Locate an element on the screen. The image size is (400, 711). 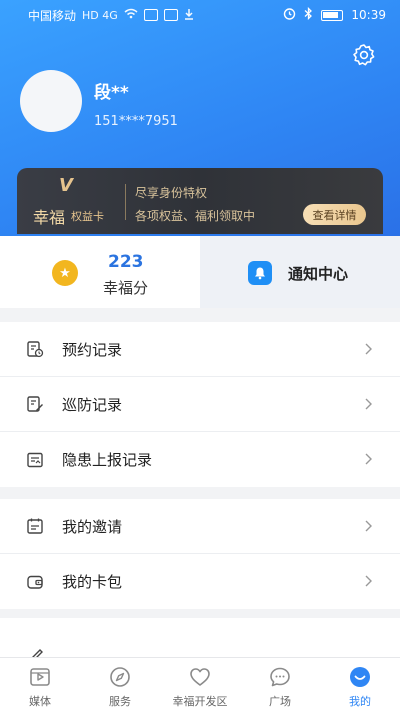
wallet-icon is located at coordinates (35, 582).